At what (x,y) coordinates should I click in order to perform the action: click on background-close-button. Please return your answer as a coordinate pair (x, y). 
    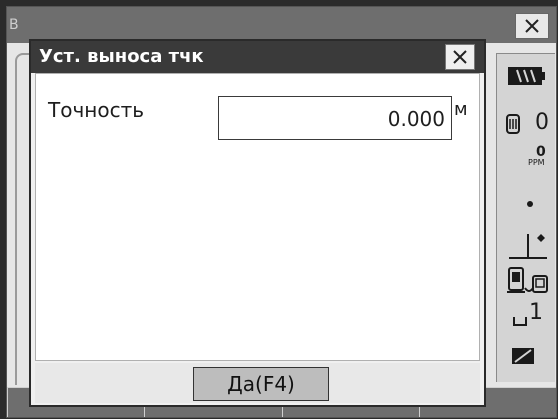
    Looking at the image, I should click on (532, 26).